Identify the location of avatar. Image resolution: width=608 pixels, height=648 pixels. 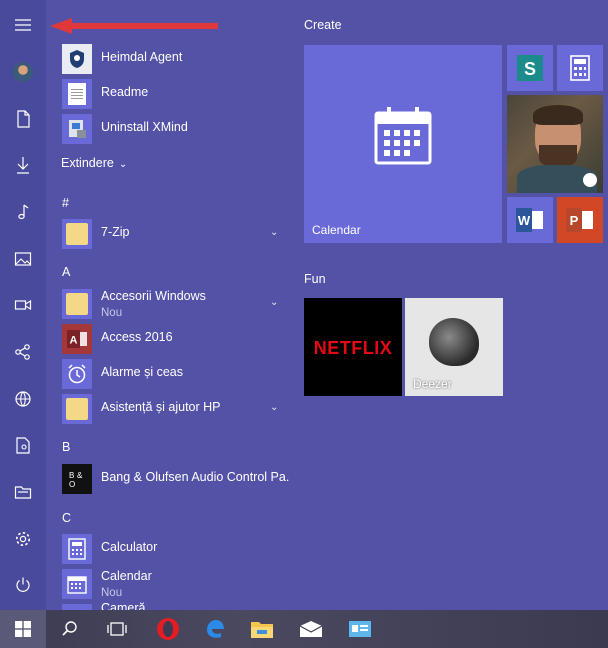
(23, 72).